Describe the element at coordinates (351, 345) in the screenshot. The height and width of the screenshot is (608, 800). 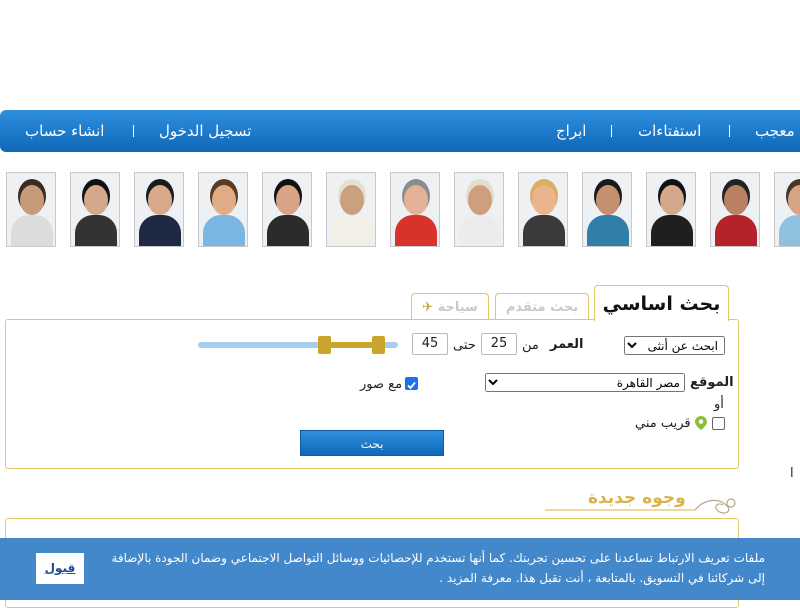
I see `age-range-fill` at that location.